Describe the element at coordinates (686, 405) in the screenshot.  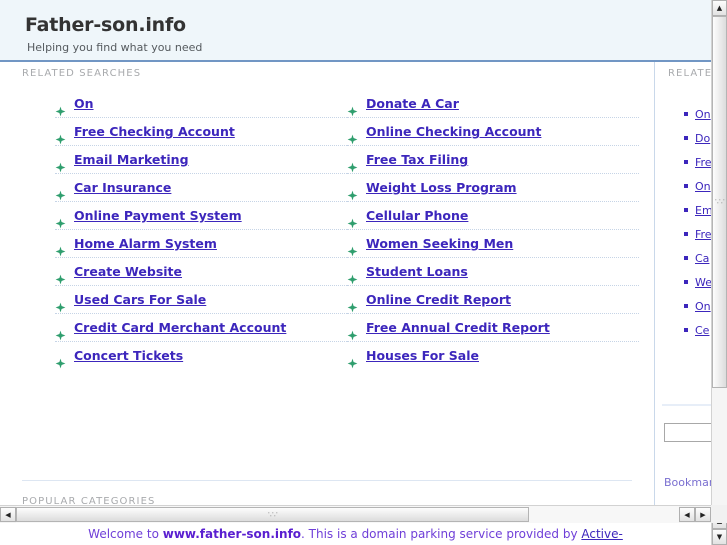
I see `sidebar-divider` at that location.